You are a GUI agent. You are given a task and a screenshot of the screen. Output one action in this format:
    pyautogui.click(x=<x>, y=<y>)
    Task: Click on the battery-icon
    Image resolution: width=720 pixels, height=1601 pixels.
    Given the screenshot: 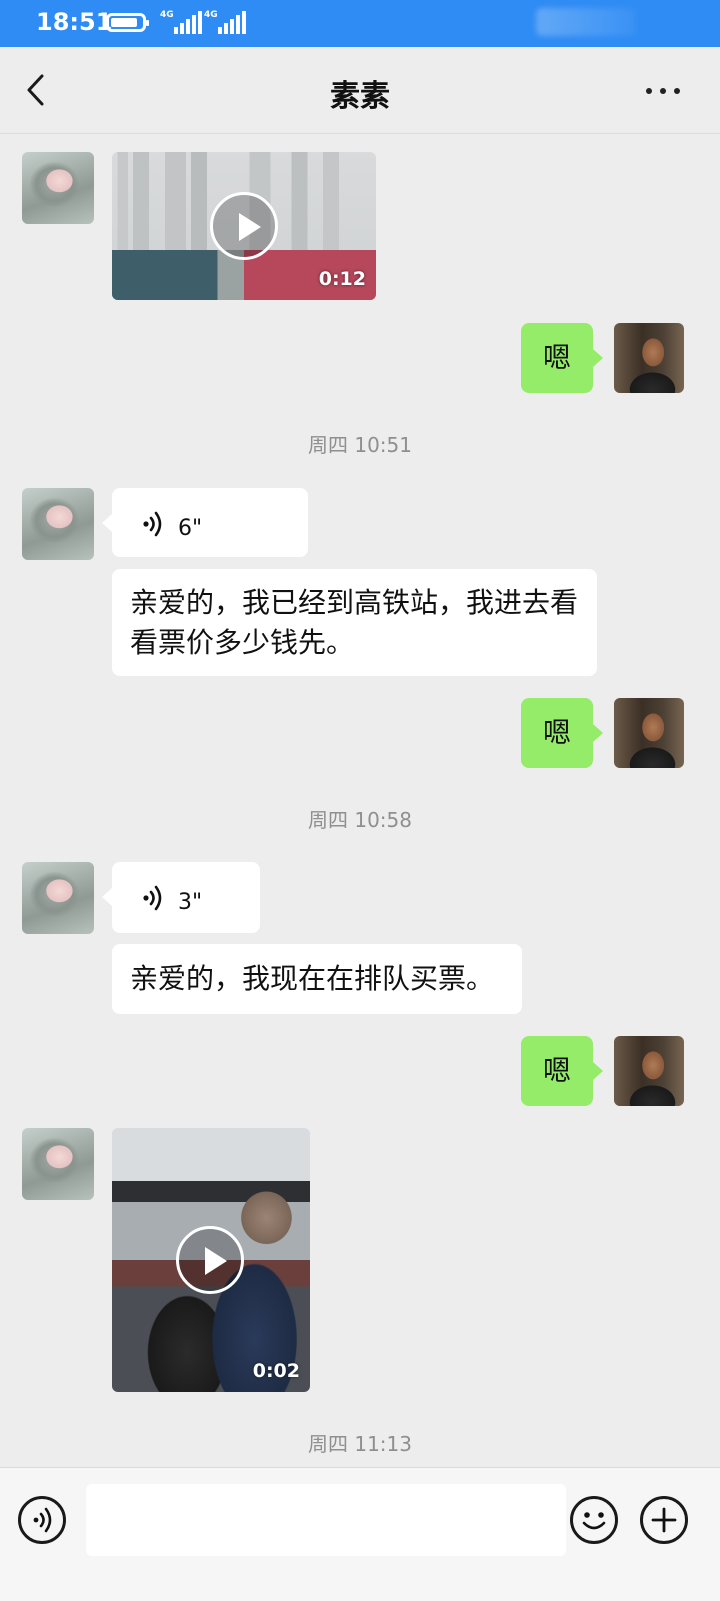 What is the action you would take?
    pyautogui.click(x=127, y=22)
    